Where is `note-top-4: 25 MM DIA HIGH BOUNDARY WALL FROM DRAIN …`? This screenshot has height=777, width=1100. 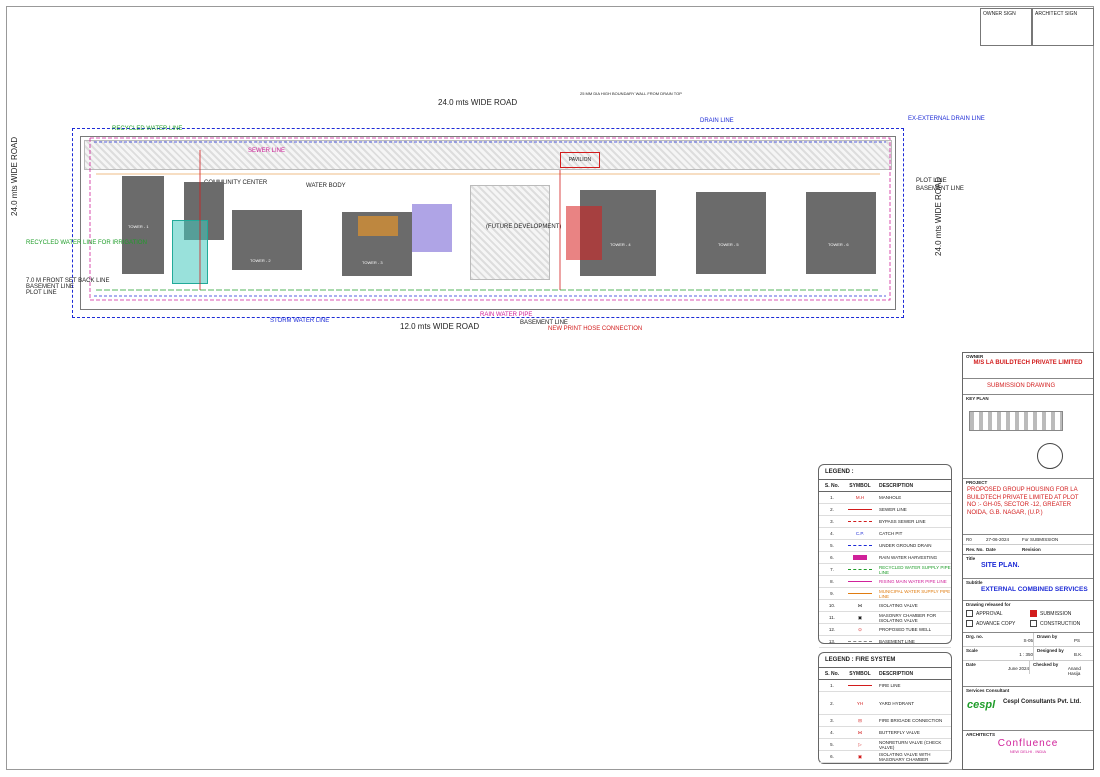
note-top-4: 25 MM DIA HIGH BOUNDARY WALL FROM DRAIN … is located at coordinates (631, 93).